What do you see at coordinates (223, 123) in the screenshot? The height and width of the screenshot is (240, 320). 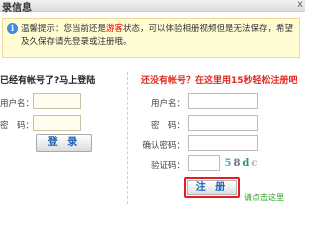 I see `register-password-input` at bounding box center [223, 123].